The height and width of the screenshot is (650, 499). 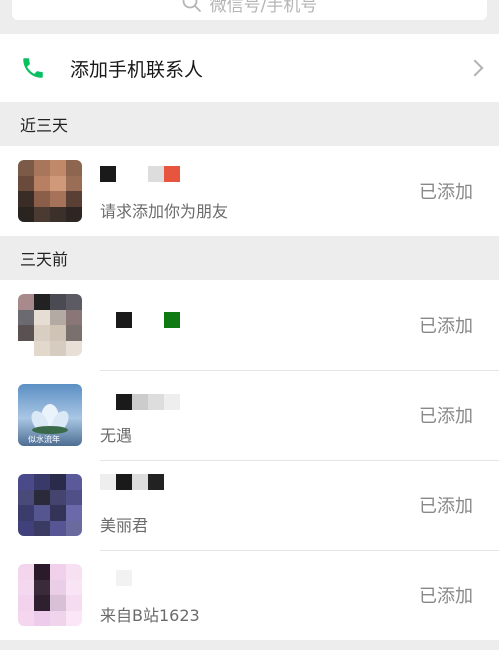 I want to click on contact-info: 请求添加你为朋友, so click(x=259, y=191).